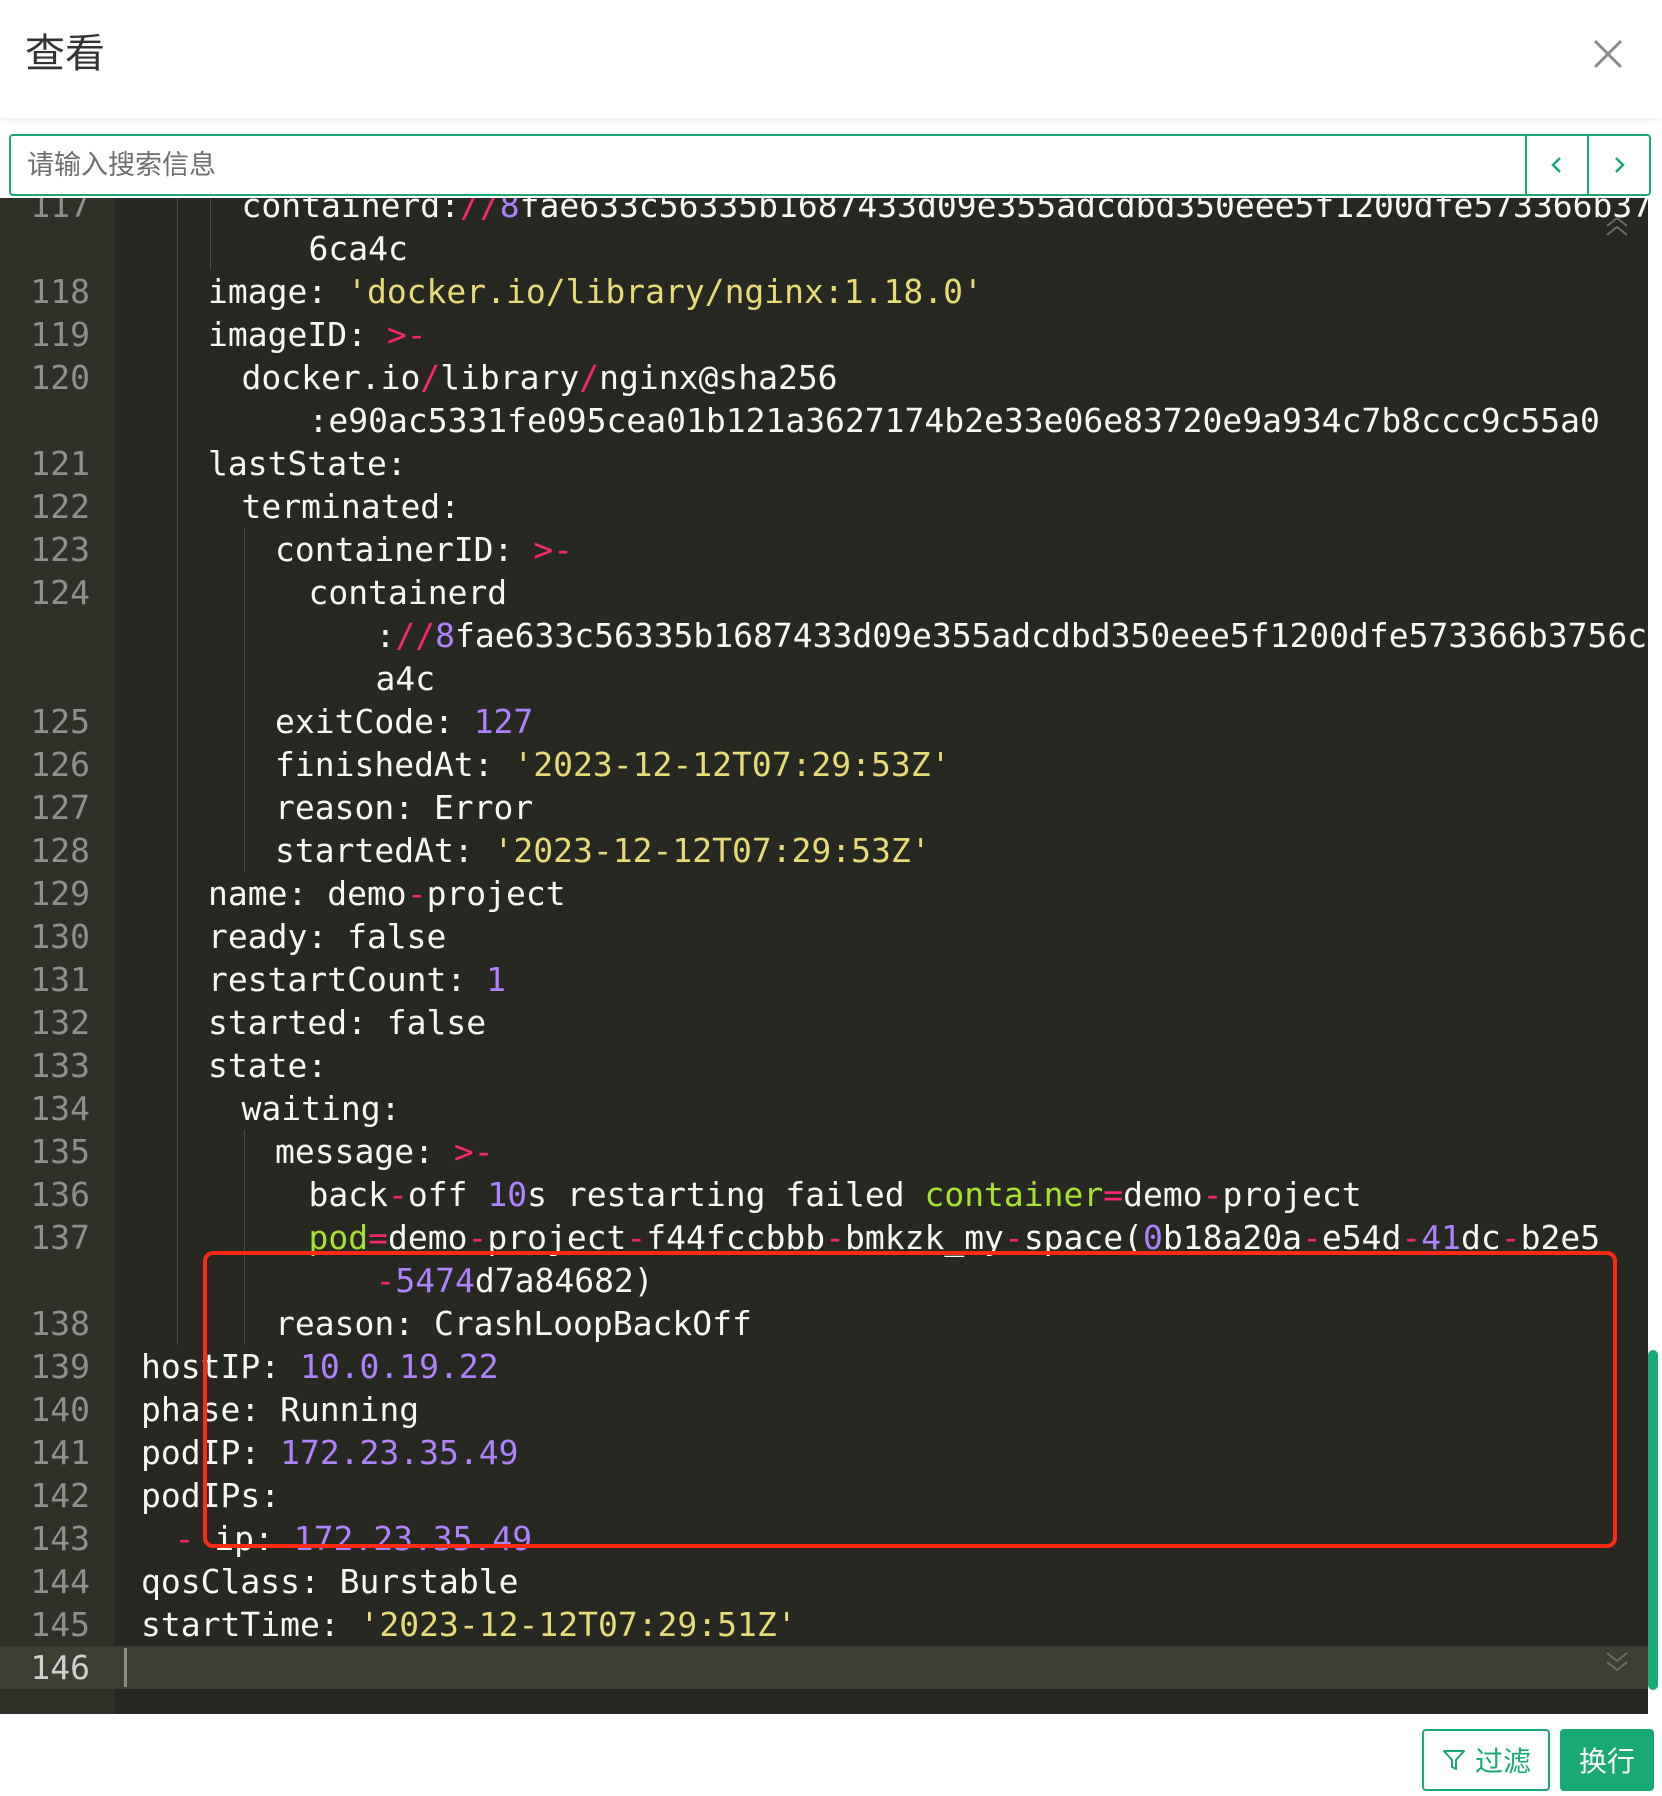 The height and width of the screenshot is (1796, 1662). What do you see at coordinates (768, 165) in the screenshot?
I see `search-input` at bounding box center [768, 165].